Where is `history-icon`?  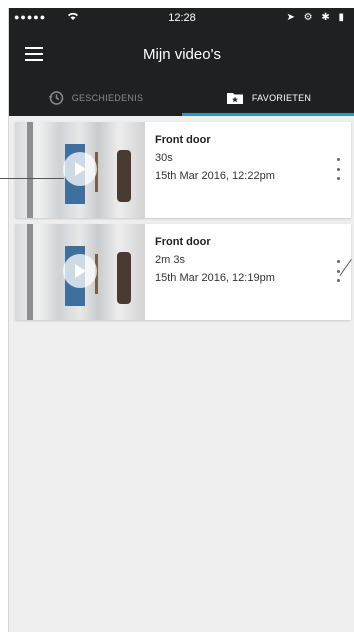 history-icon is located at coordinates (56, 98).